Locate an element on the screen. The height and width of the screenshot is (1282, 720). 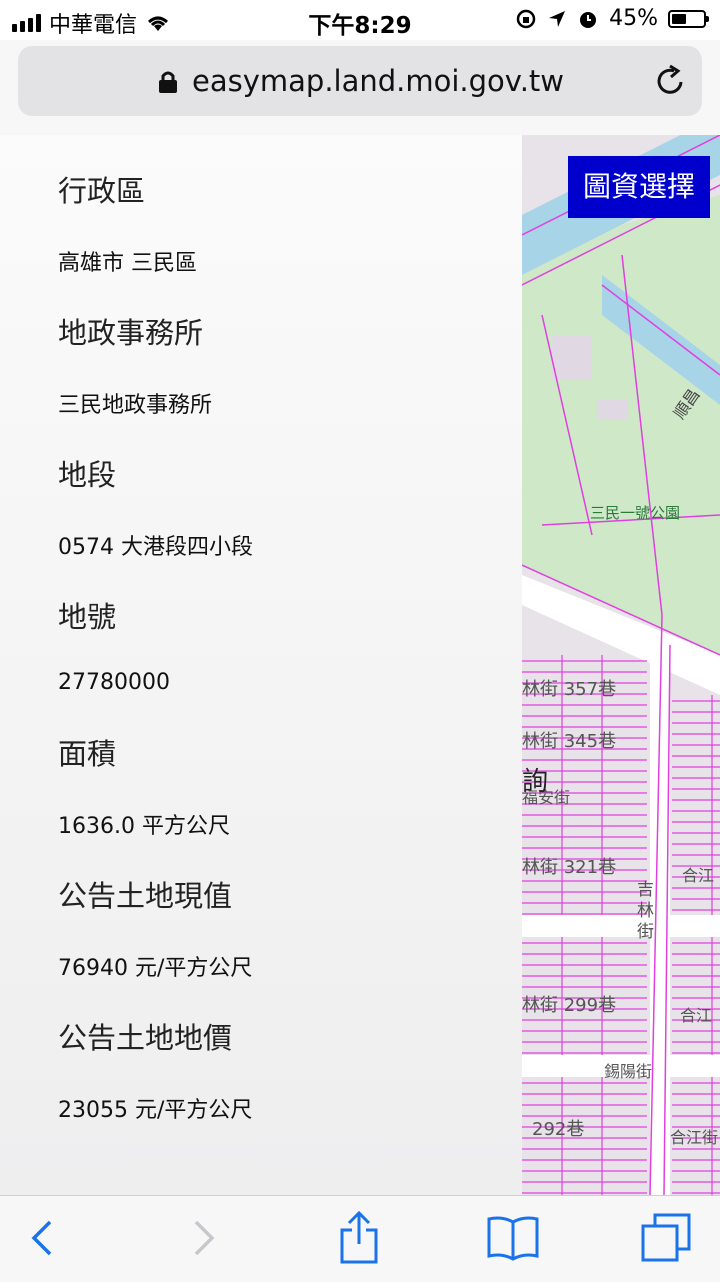
info-value-area: 1636.0 平方公尺 is located at coordinates (144, 826).